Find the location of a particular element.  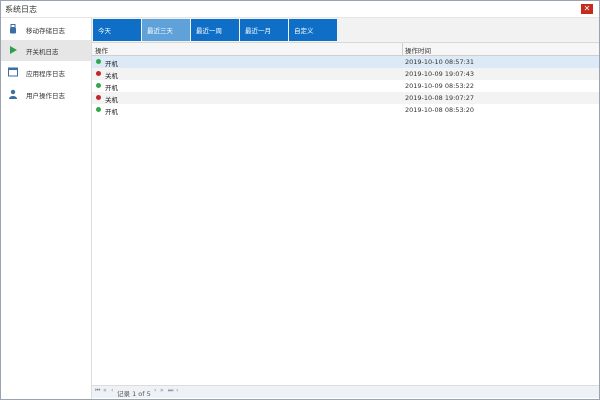

sidebar-item-user-log: 用户操作日志 is located at coordinates (46, 94).